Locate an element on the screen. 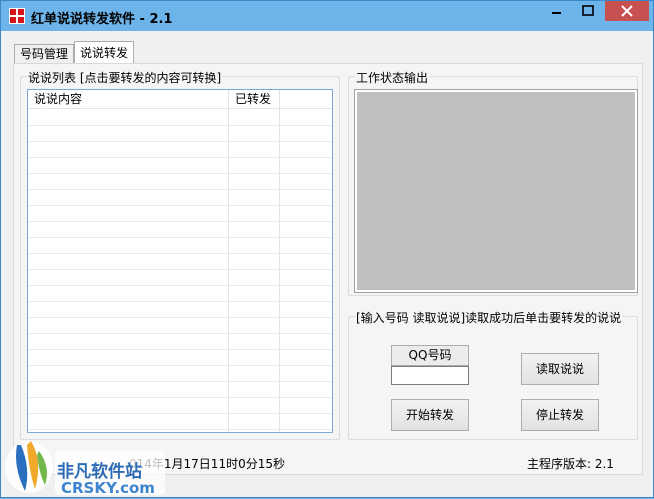  action-group-label: [输入号码 读取说说]读取成功后单击要转发的说说 is located at coordinates (489, 317).